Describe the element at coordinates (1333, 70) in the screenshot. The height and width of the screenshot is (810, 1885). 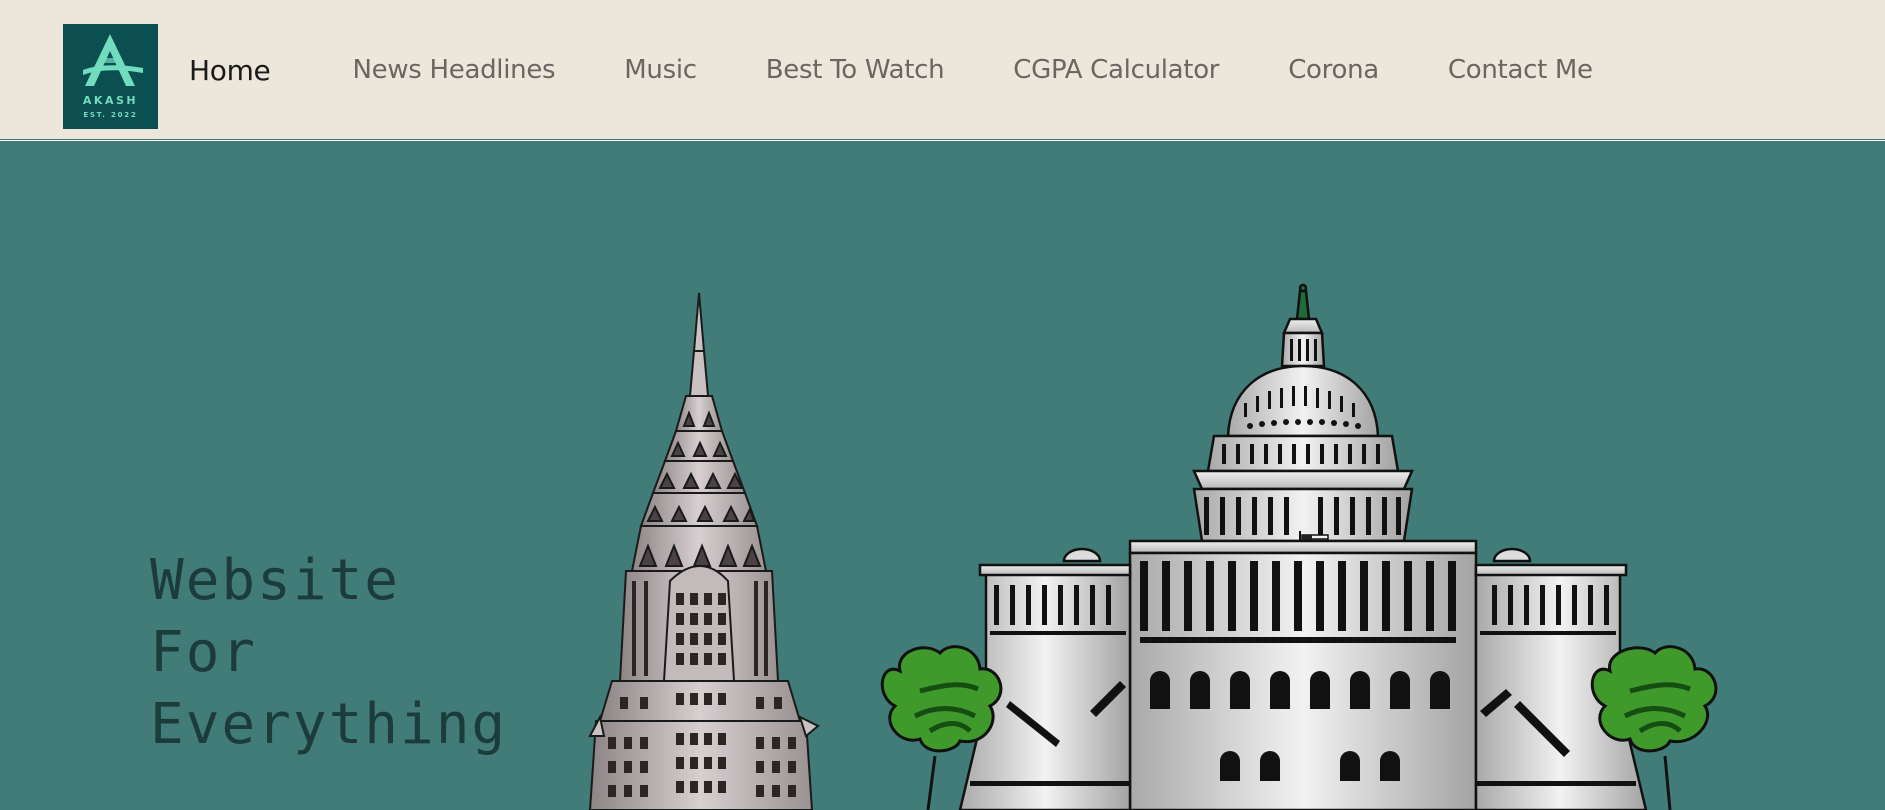
I see `nav-corona: Corona` at that location.